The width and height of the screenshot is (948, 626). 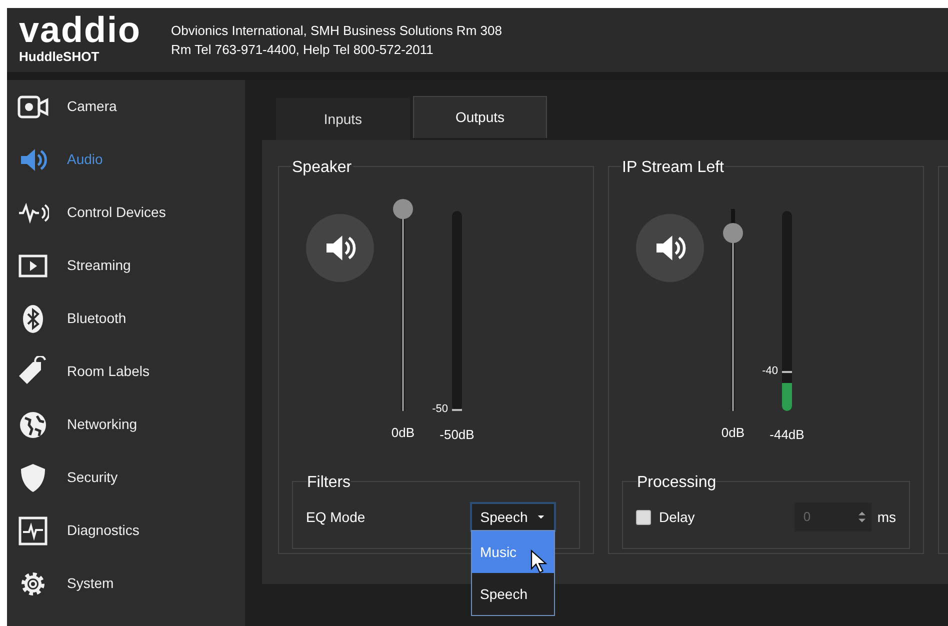 What do you see at coordinates (336, 517) in the screenshot?
I see `field-label: EQ Mode` at bounding box center [336, 517].